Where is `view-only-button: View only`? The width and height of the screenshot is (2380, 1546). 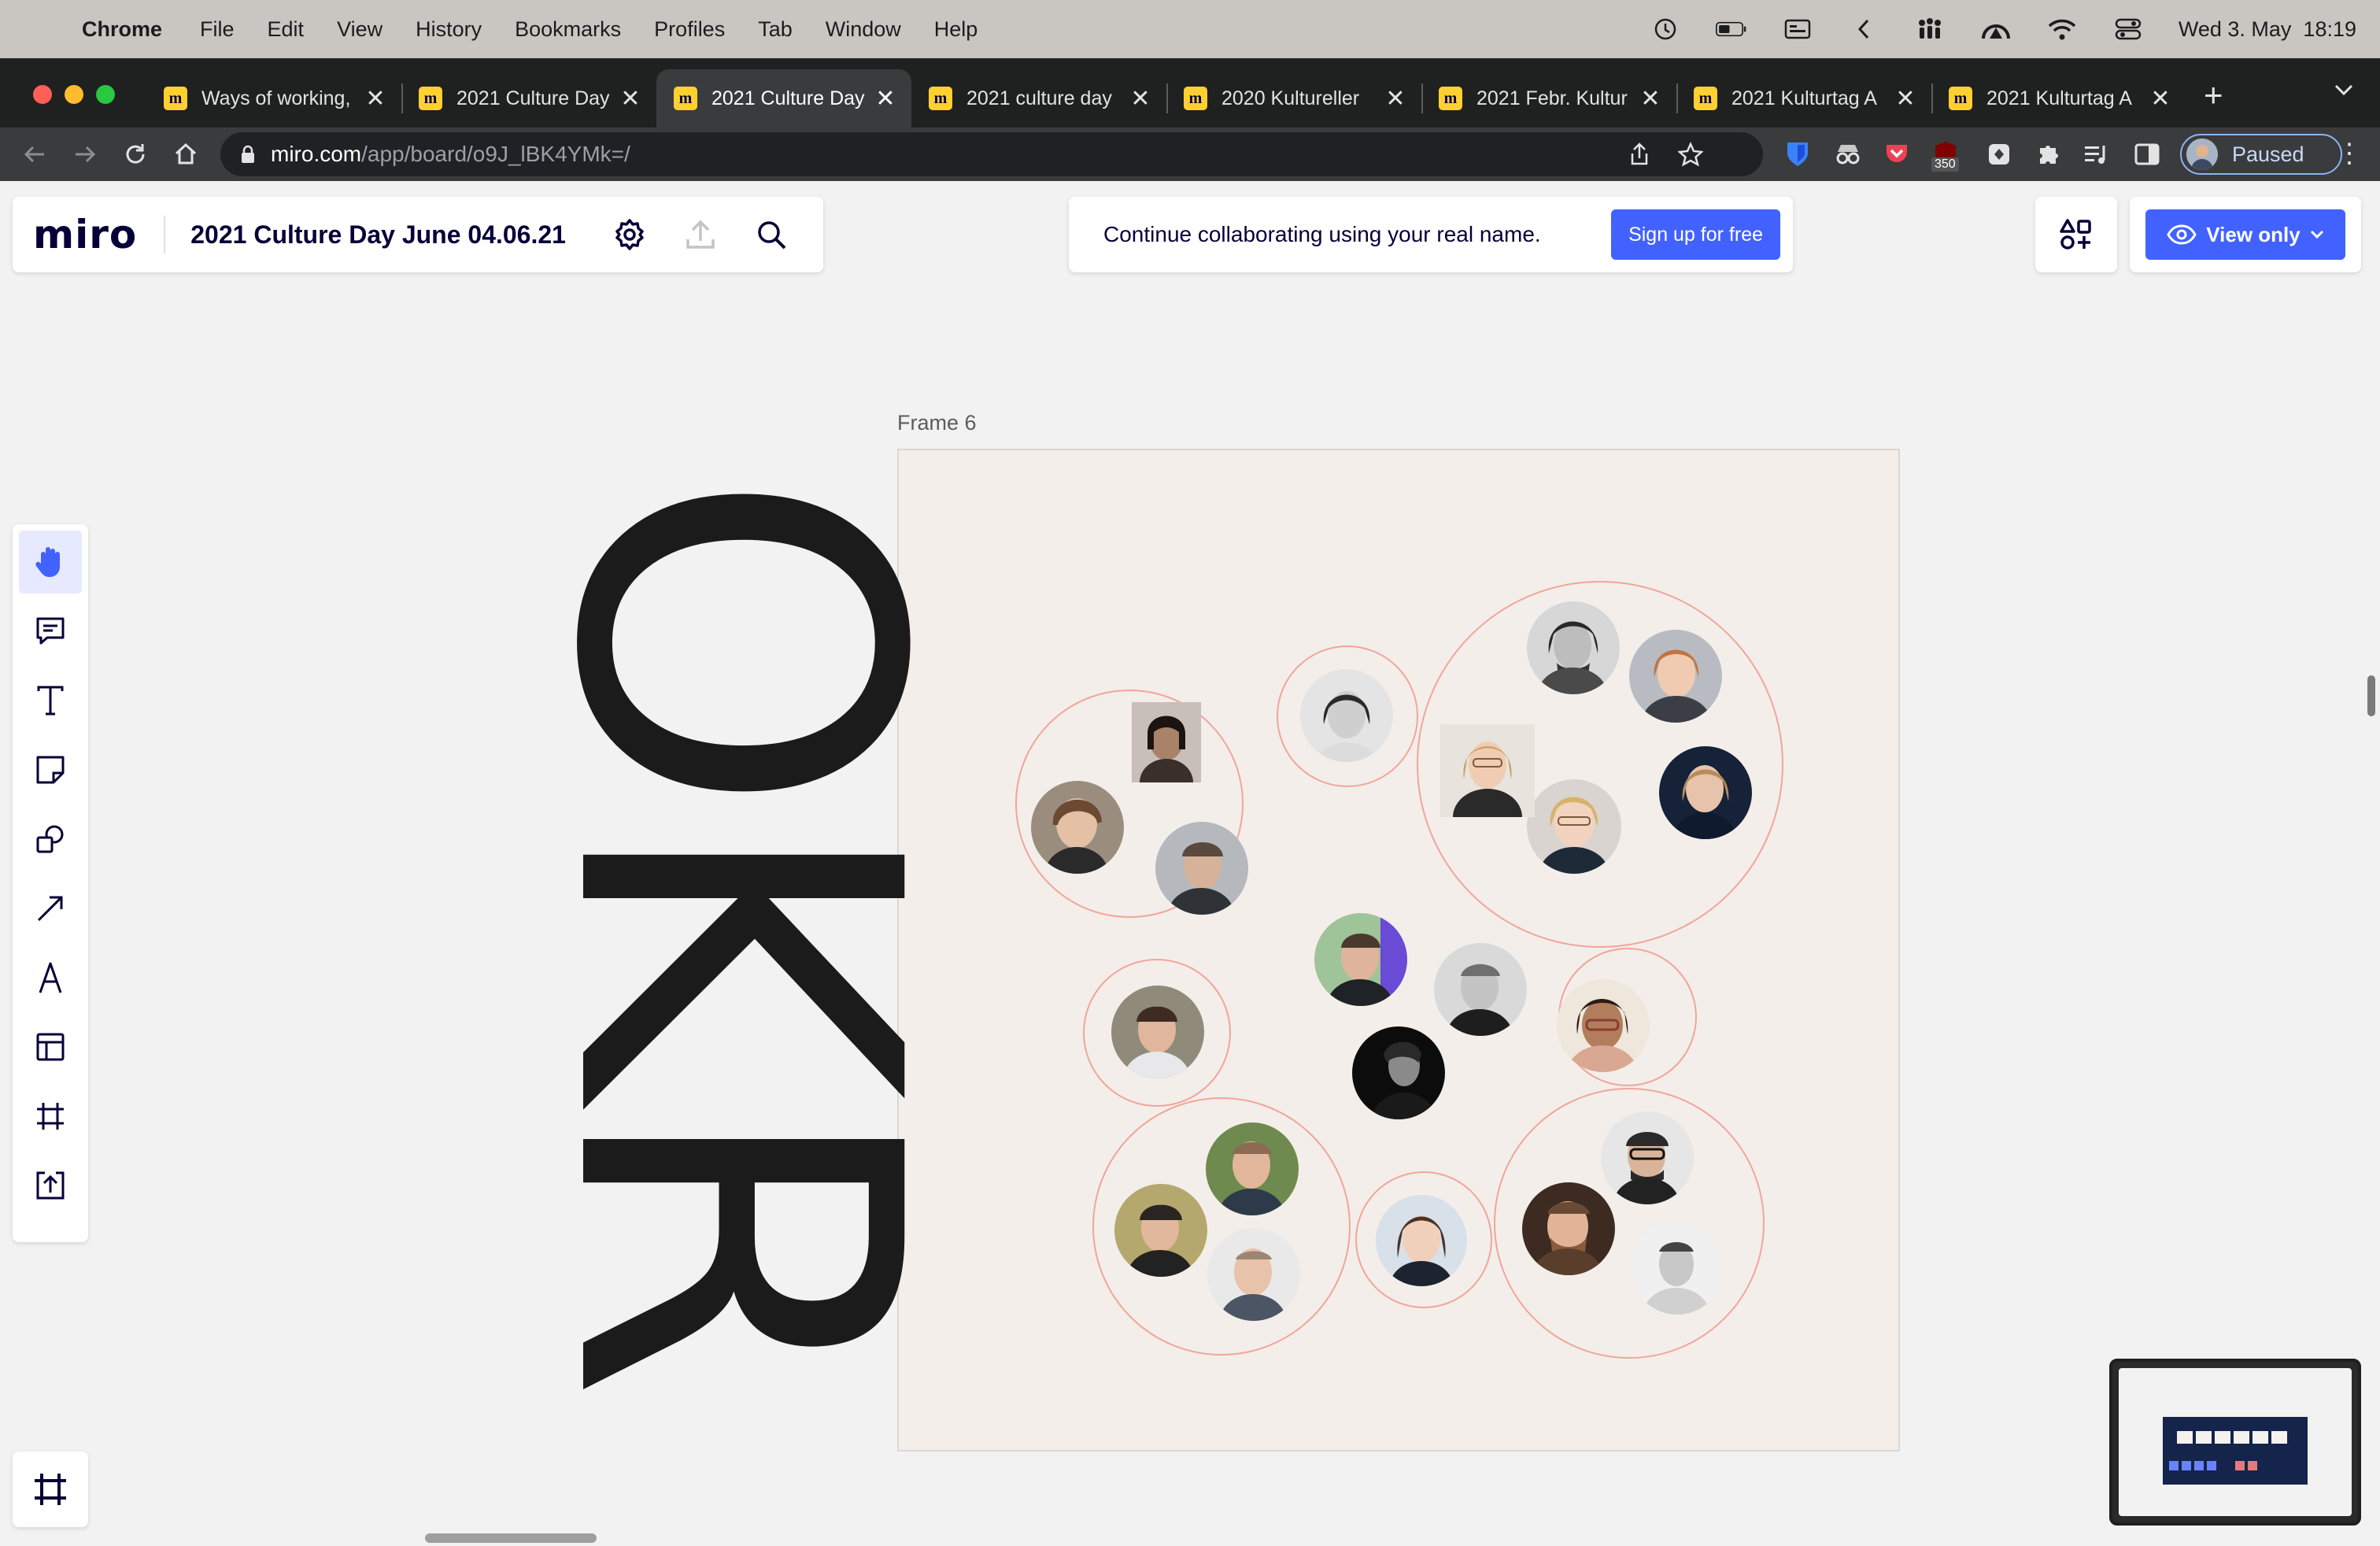 view-only-button: View only is located at coordinates (2245, 235).